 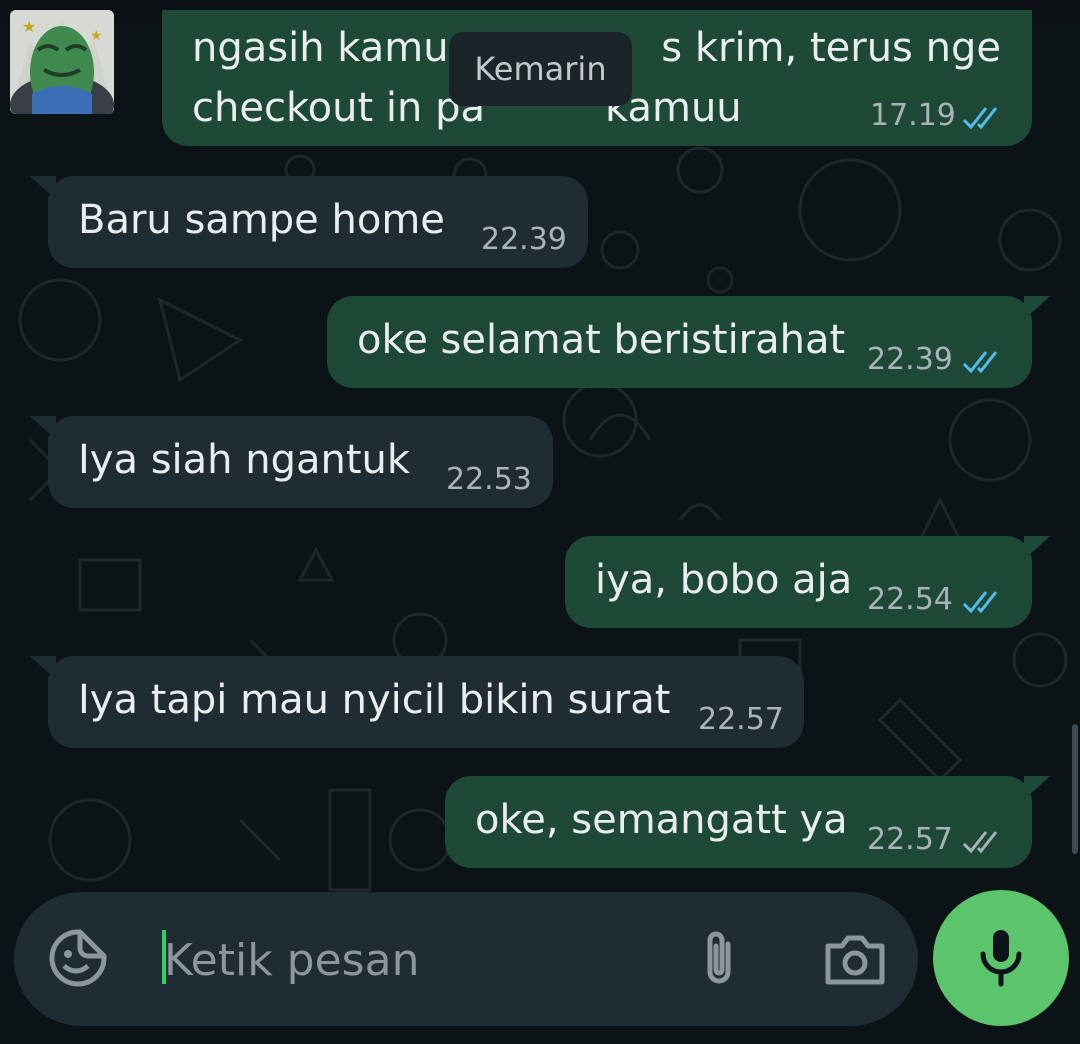 I want to click on message-bubble-outgoing: oke, semangatt ya 22.57, so click(x=747, y=822).